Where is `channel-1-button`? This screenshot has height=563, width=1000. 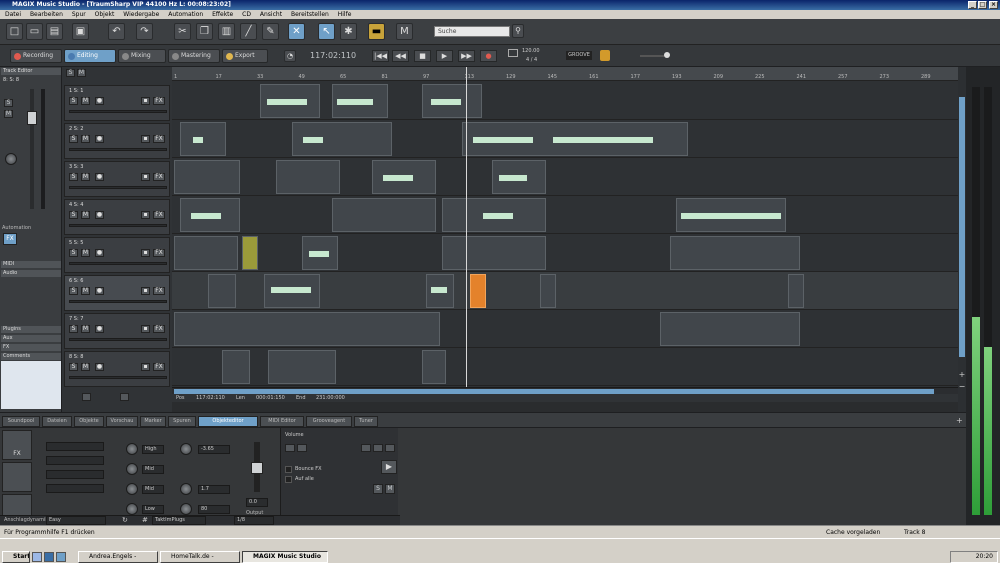 channel-1-button is located at coordinates (366, 448).